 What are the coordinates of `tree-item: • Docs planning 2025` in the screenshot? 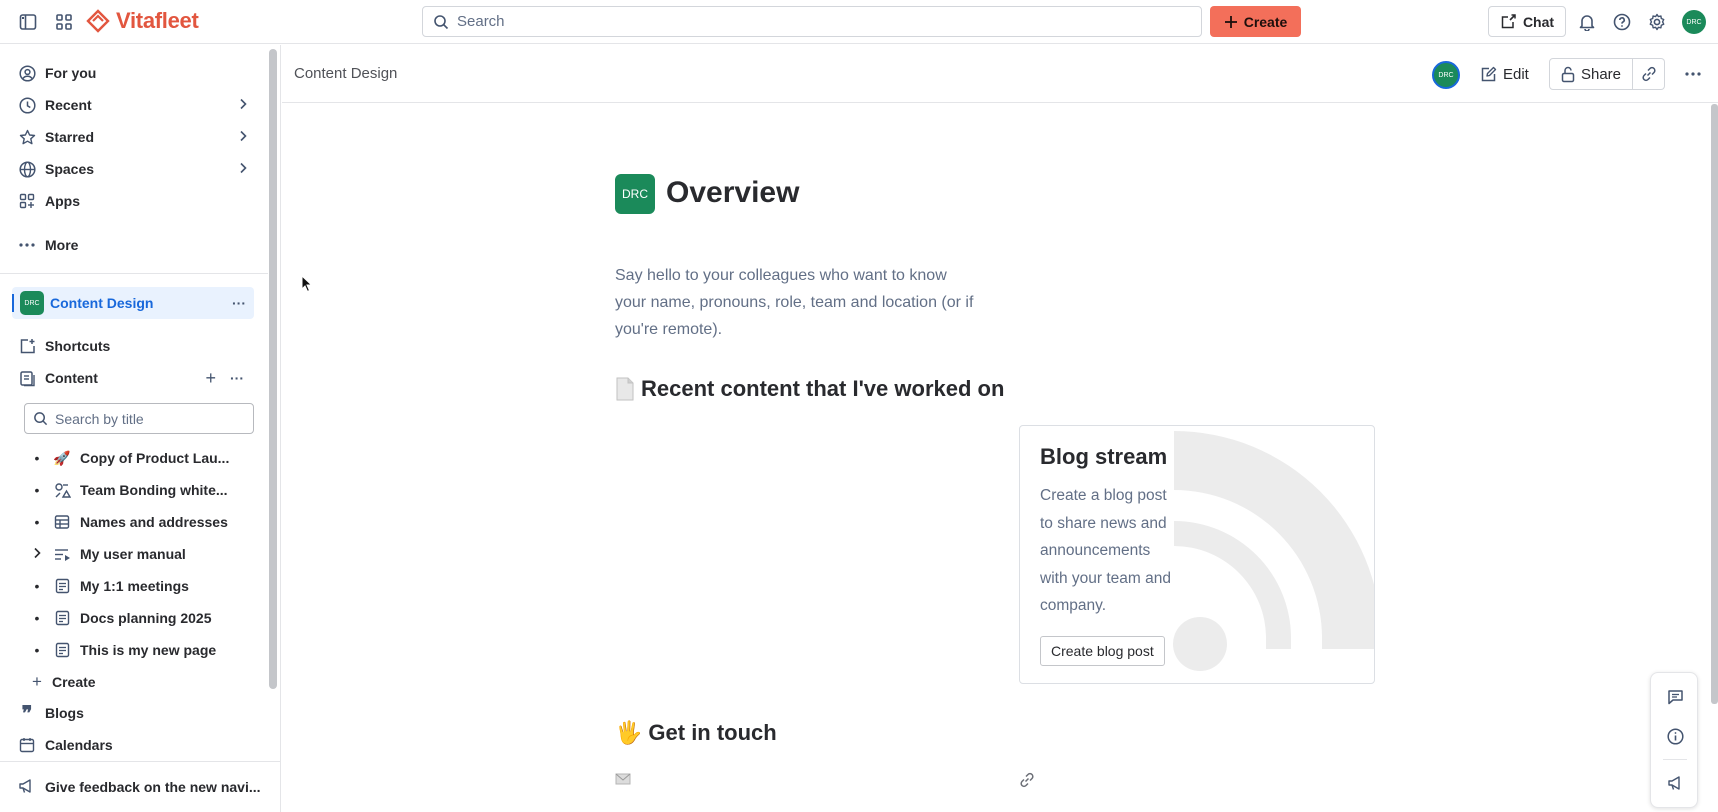 It's located at (148, 618).